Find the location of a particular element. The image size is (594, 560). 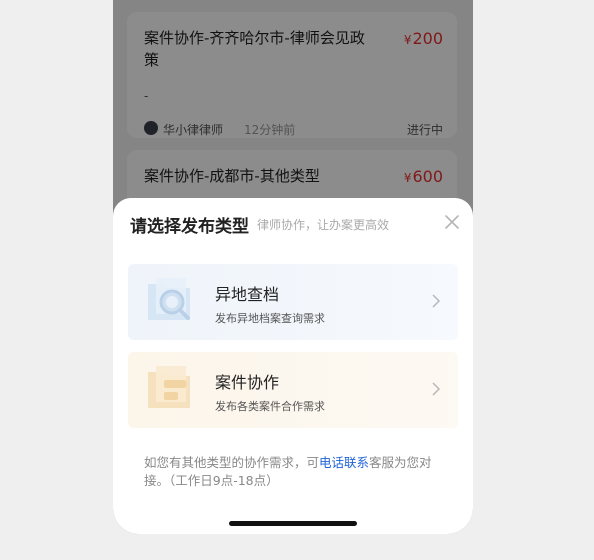

phone-contact-link: 电话联系 is located at coordinates (344, 462).